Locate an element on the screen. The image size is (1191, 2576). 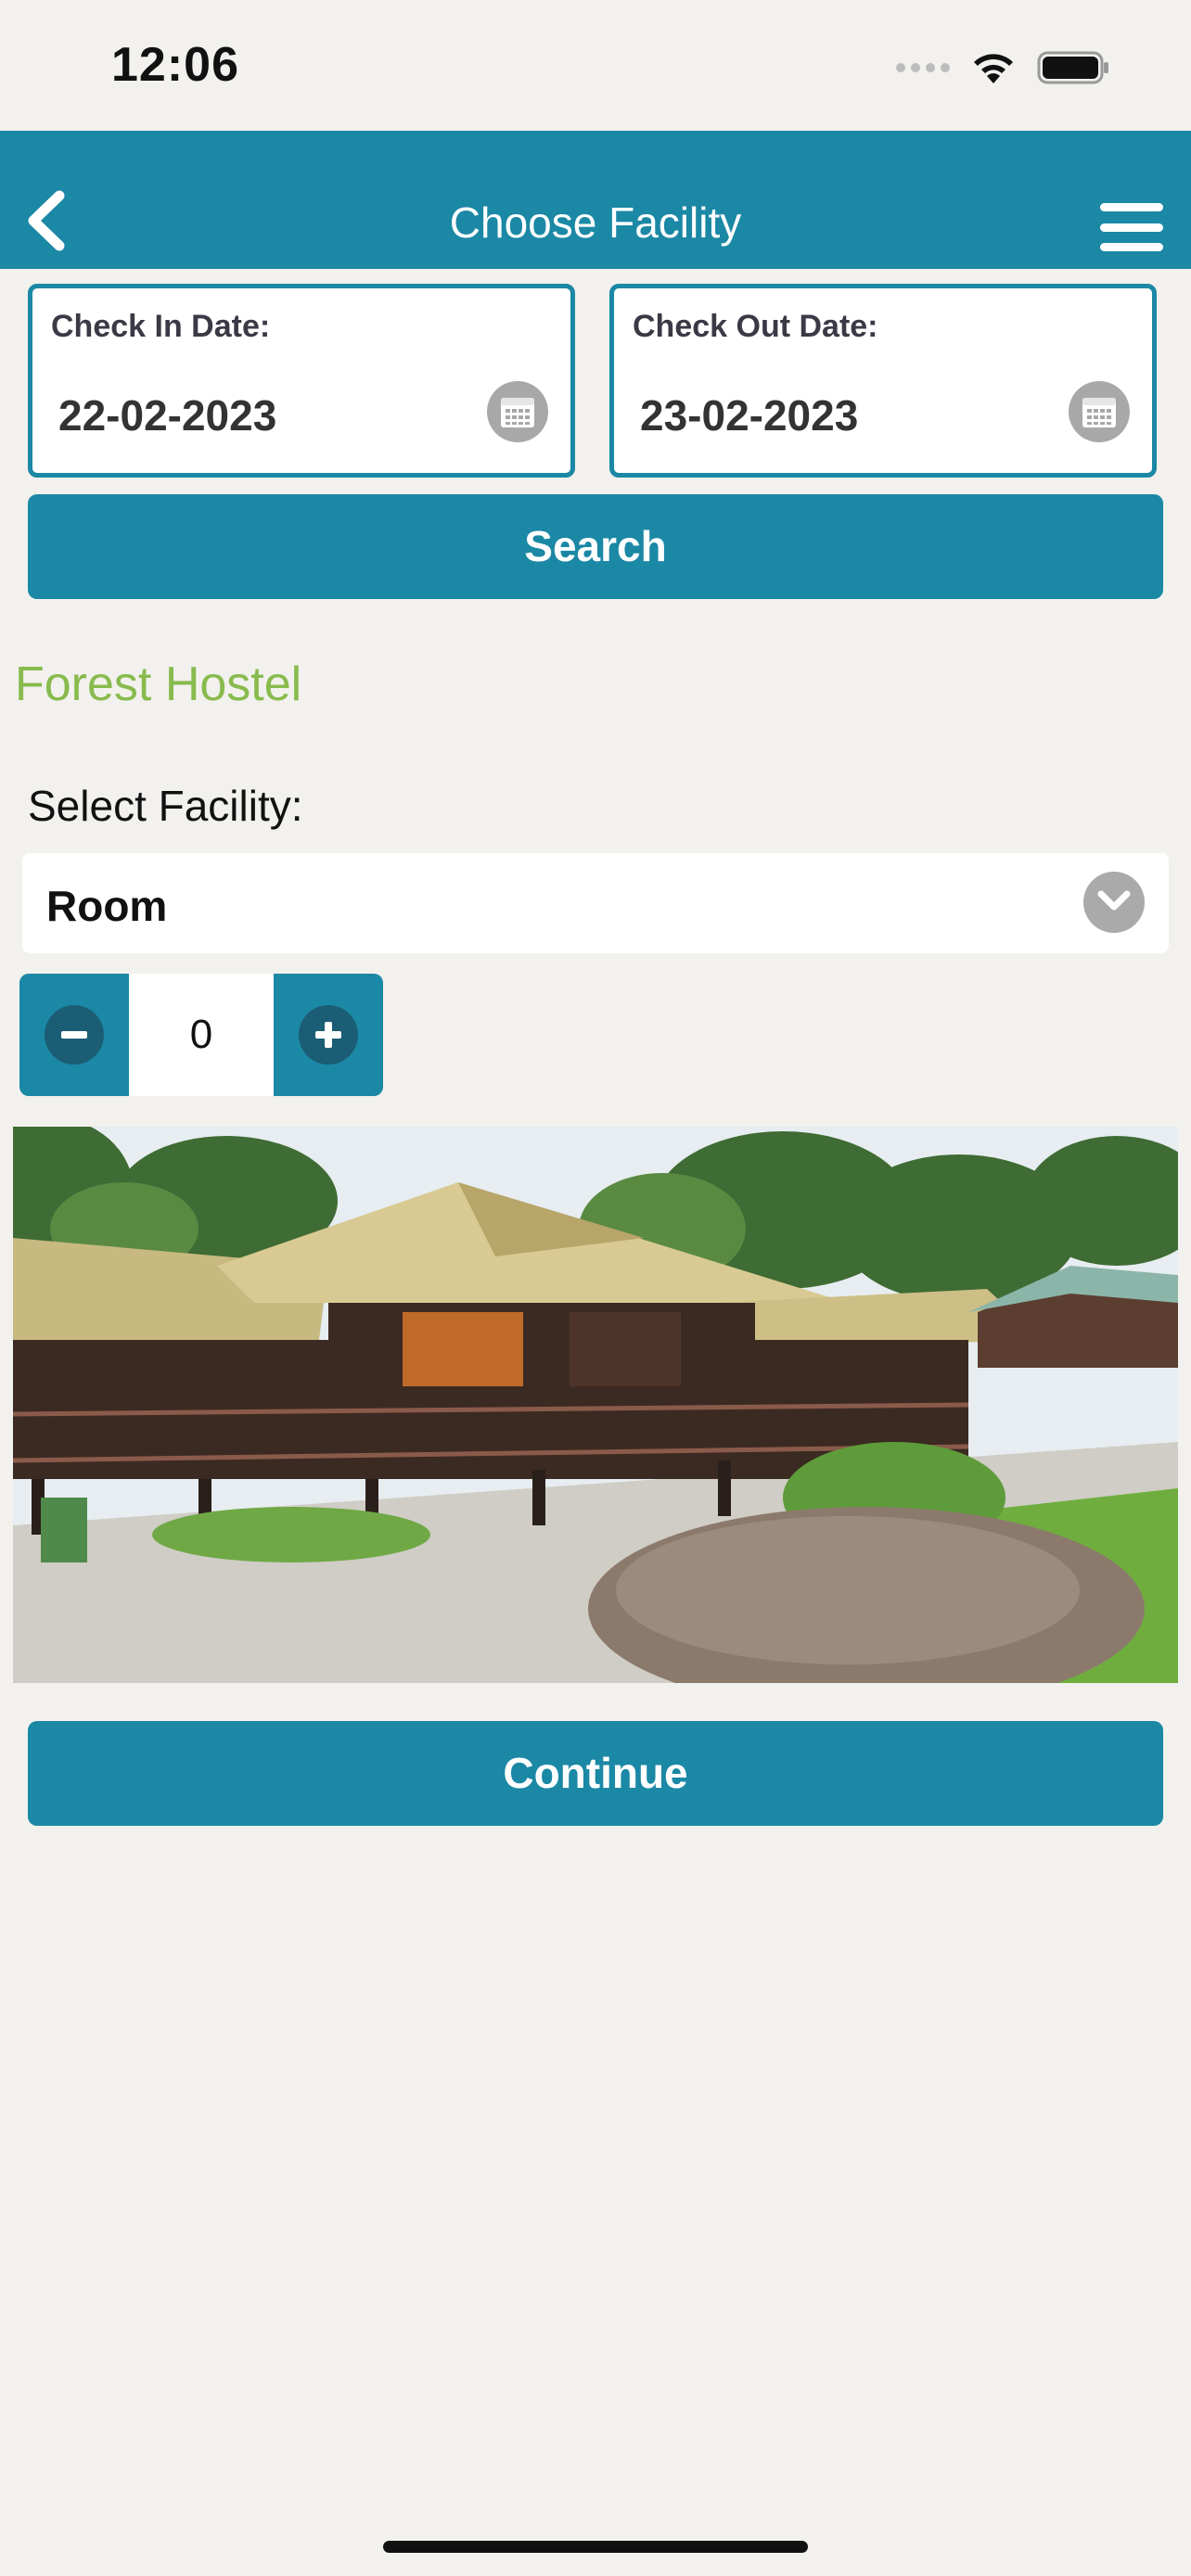
increment-button is located at coordinates (328, 1035).